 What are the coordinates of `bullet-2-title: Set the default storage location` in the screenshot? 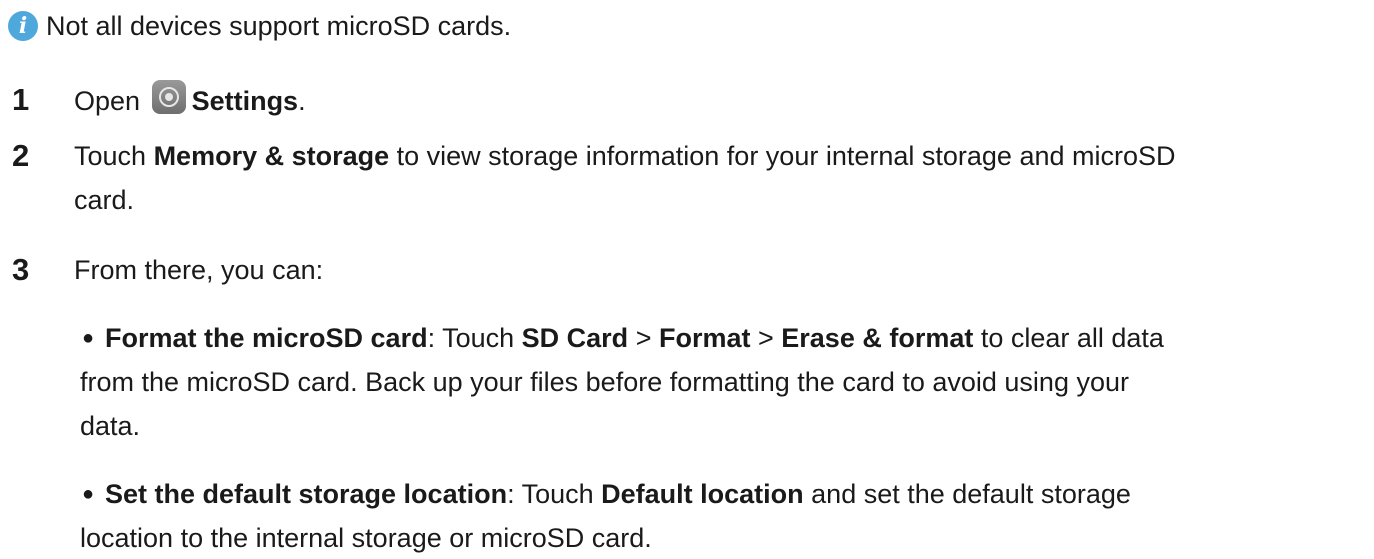 It's located at (306, 494).